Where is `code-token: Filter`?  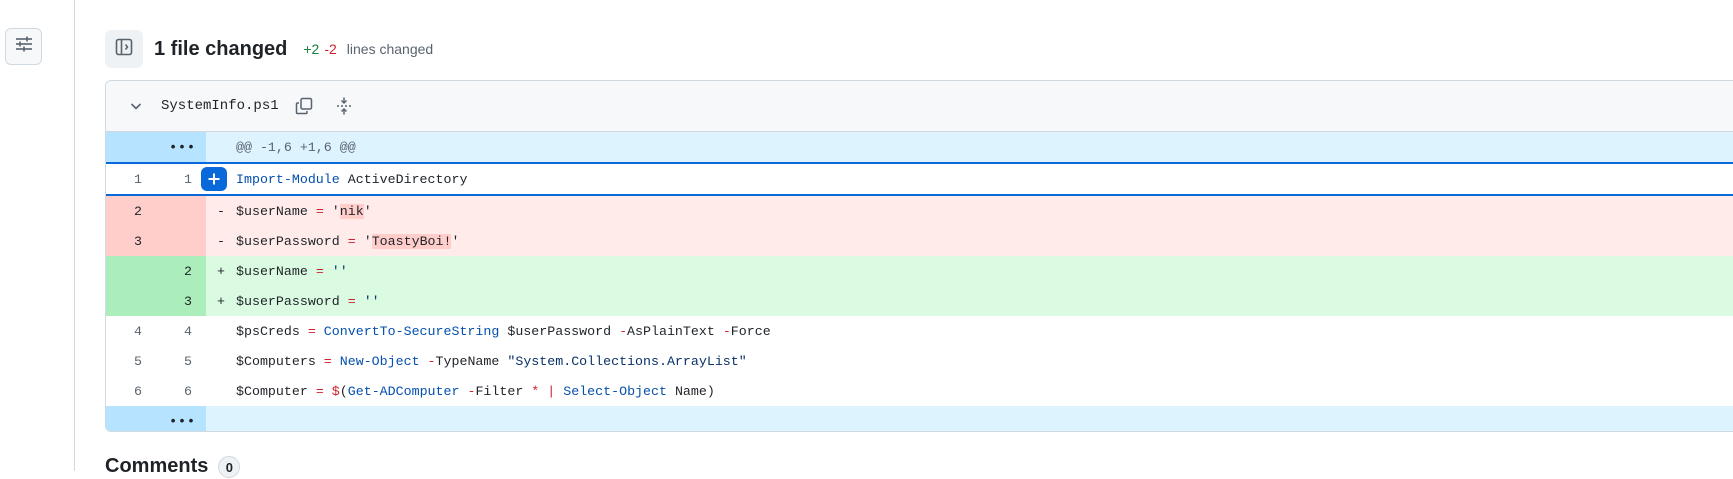 code-token: Filter is located at coordinates (503, 391).